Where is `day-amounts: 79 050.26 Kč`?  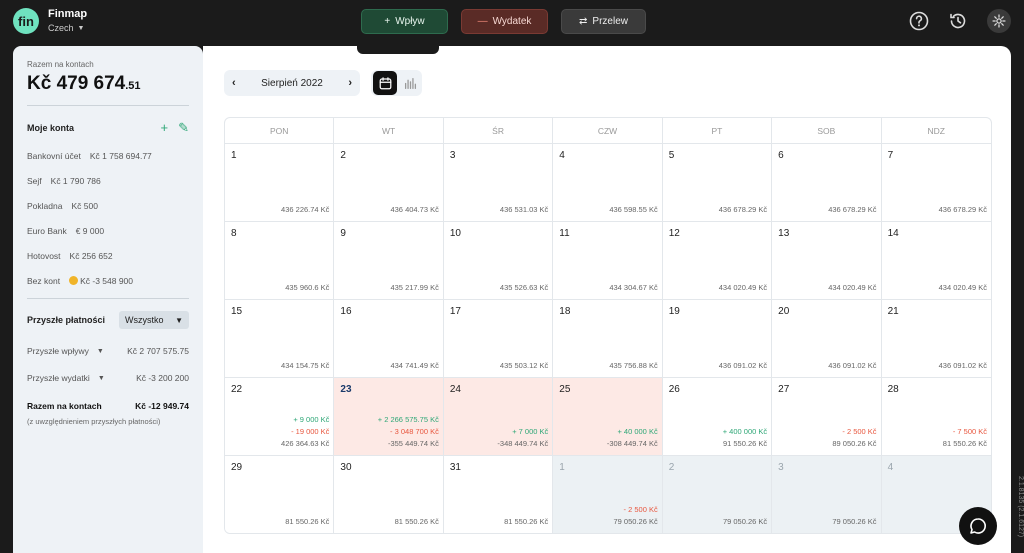
day-amounts: 79 050.26 Kč is located at coordinates (745, 522).